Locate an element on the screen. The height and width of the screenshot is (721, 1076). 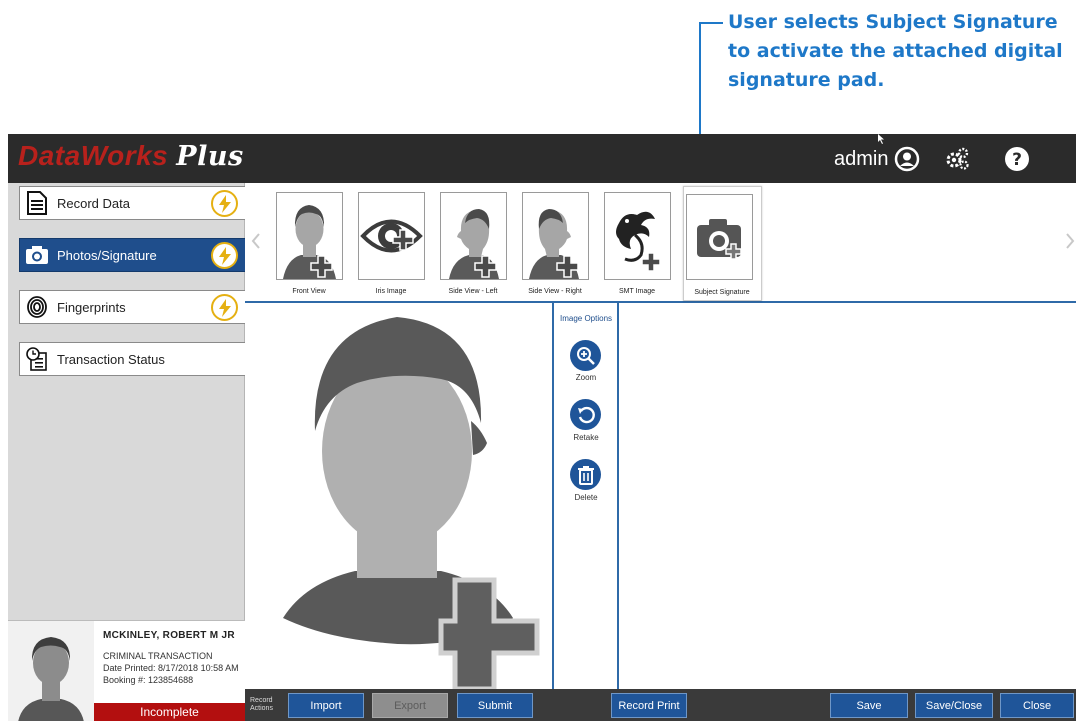
close-button: Close is located at coordinates (1037, 705).